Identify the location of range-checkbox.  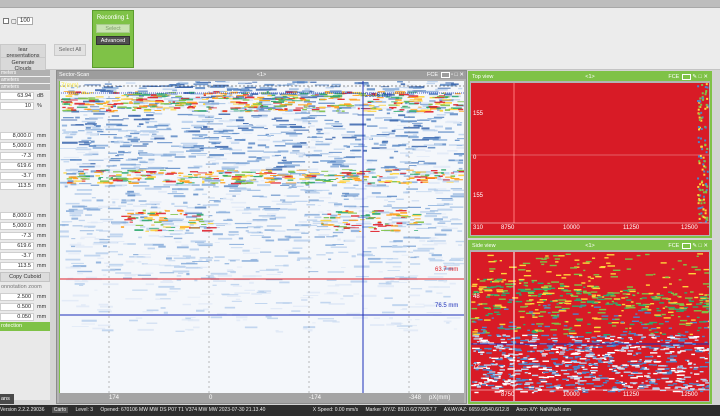
(6, 21).